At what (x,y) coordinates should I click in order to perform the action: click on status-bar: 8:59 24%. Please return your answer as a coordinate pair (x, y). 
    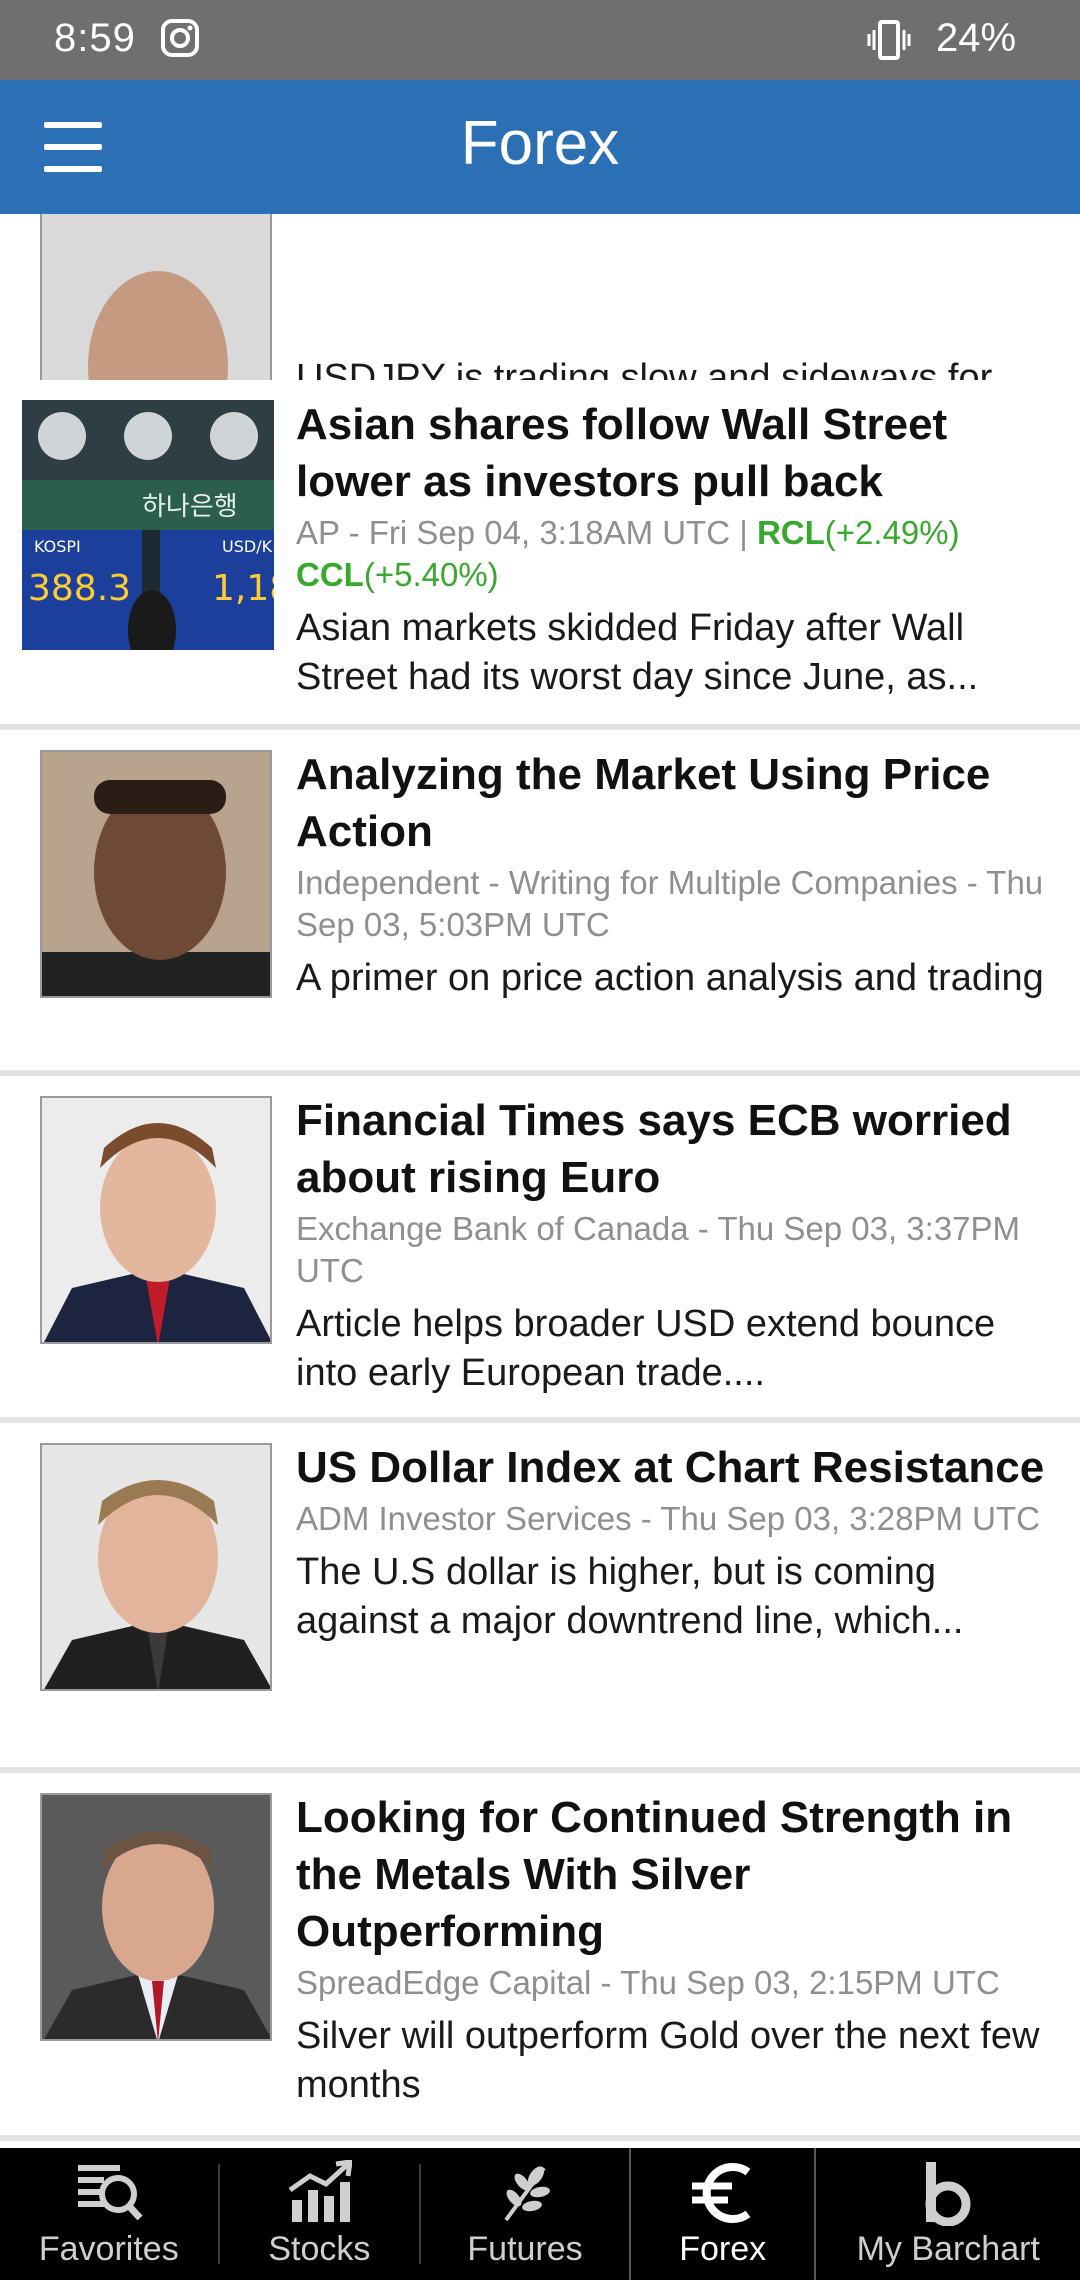
    Looking at the image, I should click on (540, 40).